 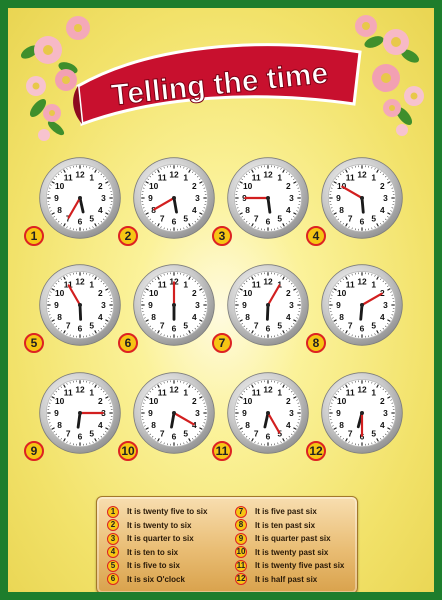 What do you see at coordinates (222, 343) in the screenshot?
I see `clock-number-badge: 7` at bounding box center [222, 343].